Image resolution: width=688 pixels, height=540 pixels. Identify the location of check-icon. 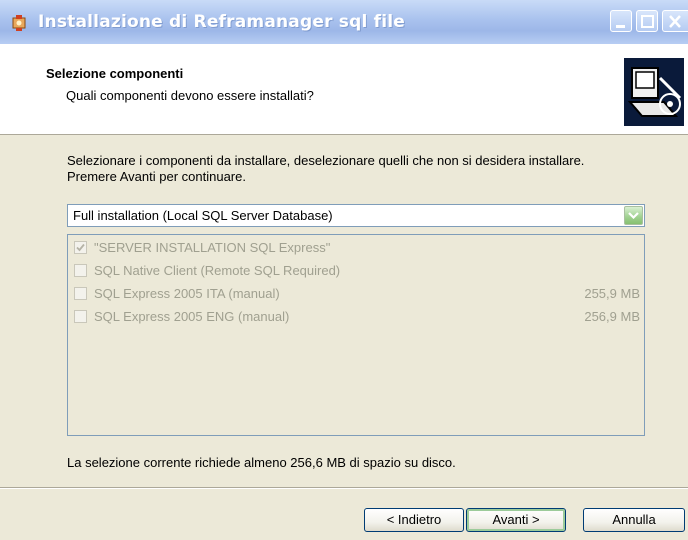
(80, 247).